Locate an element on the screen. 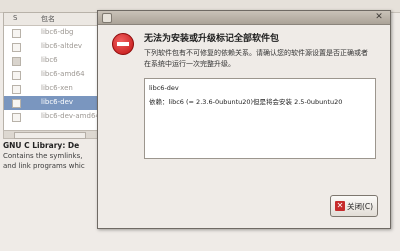 The height and width of the screenshot is (251, 400). scrollbar-thumb is located at coordinates (50, 135).